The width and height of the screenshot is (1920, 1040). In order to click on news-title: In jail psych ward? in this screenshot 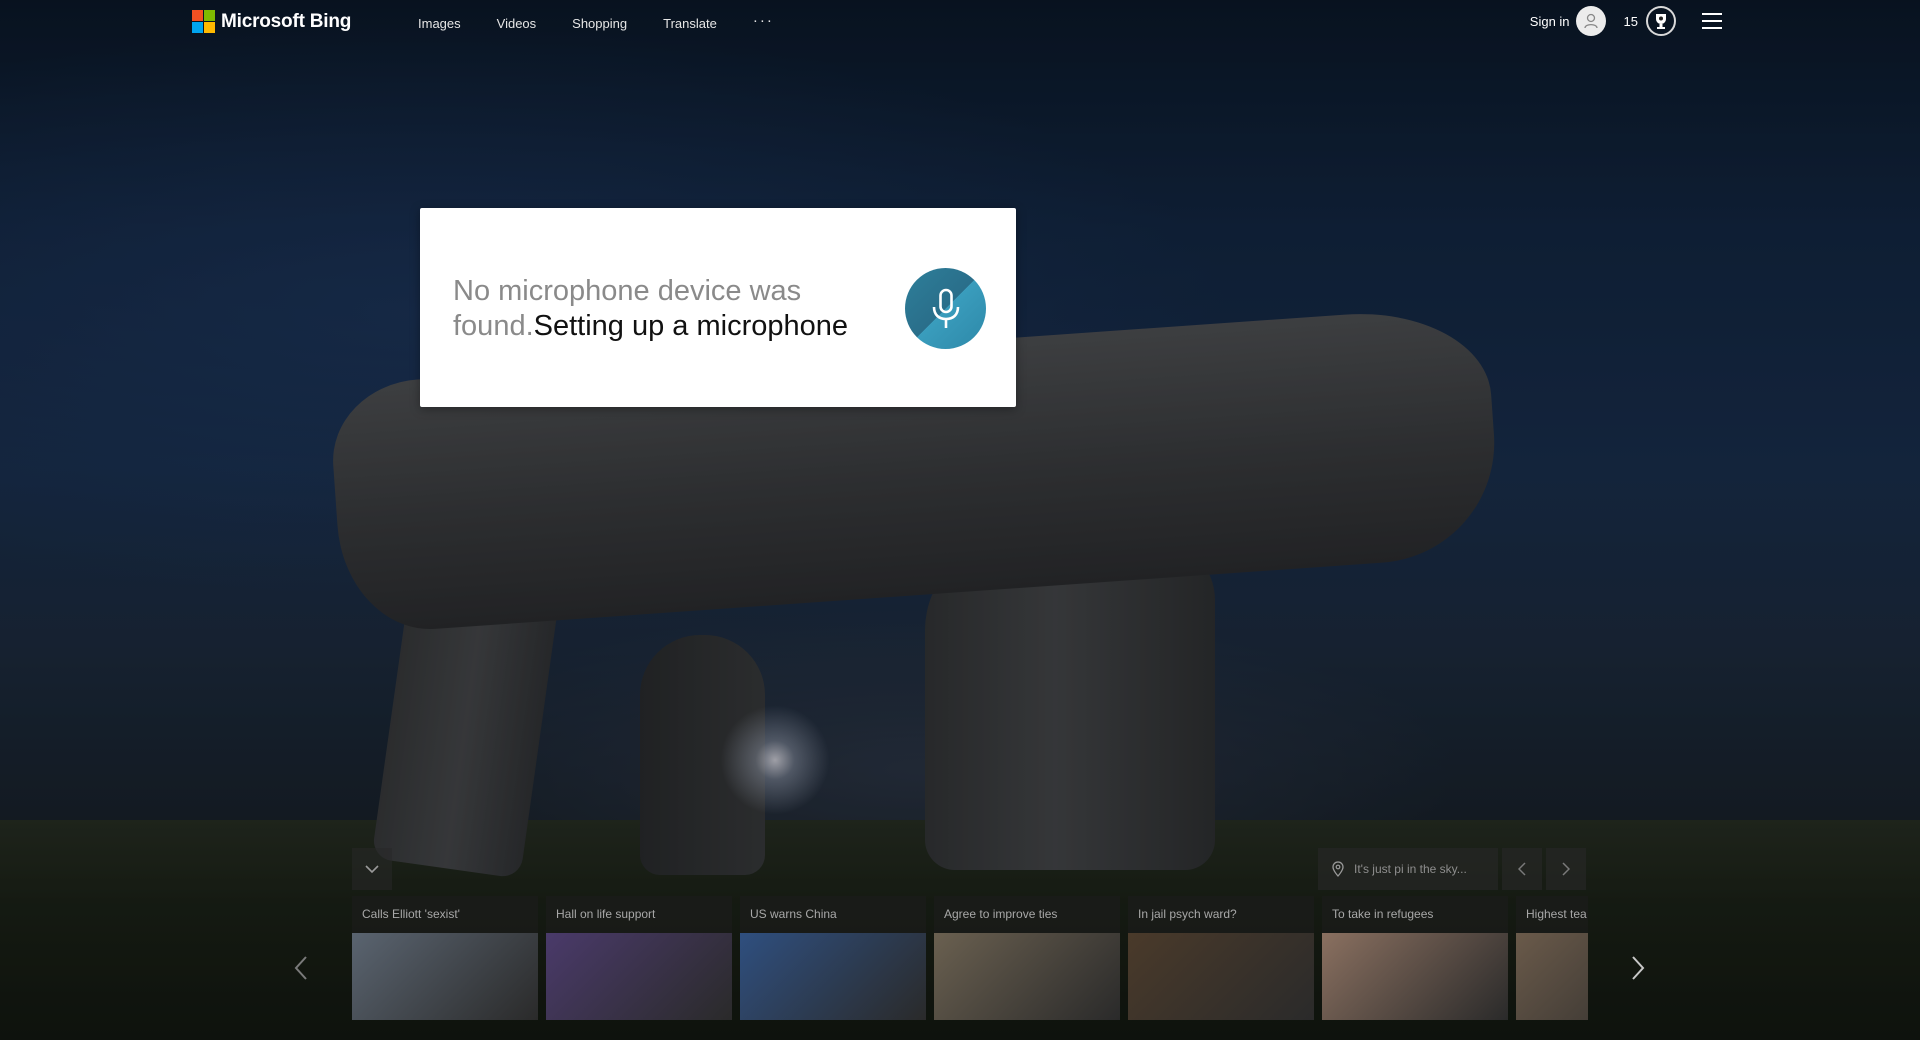, I will do `click(1187, 914)`.